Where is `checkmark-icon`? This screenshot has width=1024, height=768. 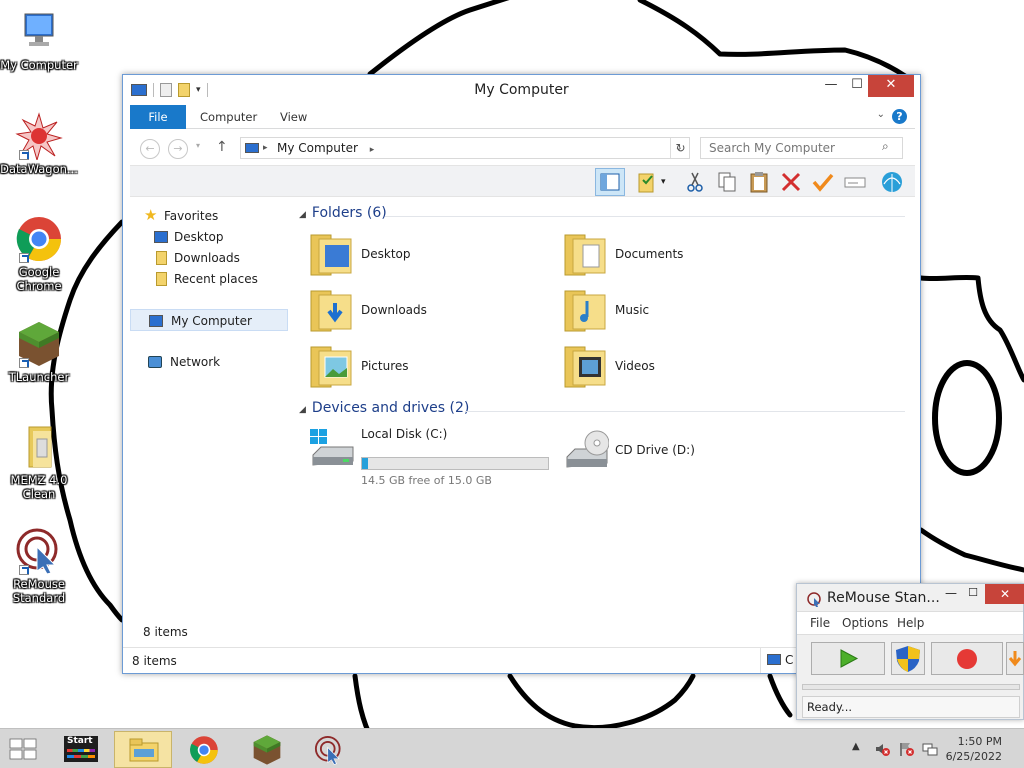
checkmark-icon is located at coordinates (823, 182).